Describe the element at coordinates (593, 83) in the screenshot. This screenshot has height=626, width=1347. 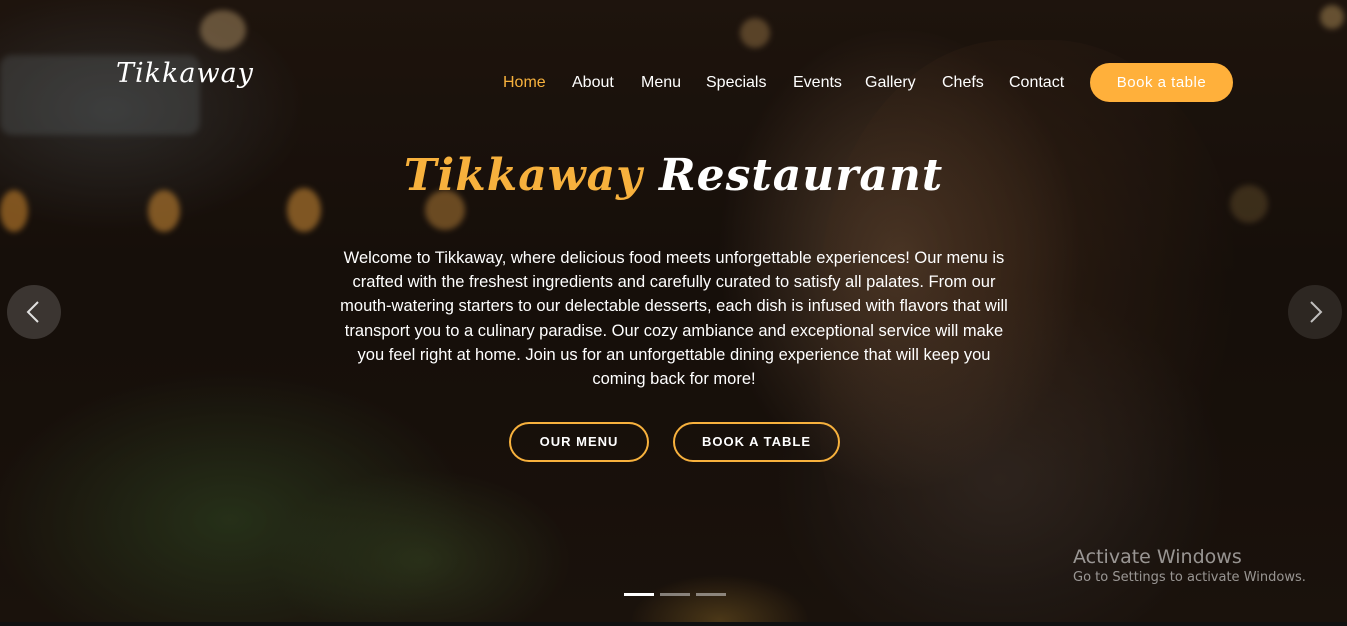
I see `nav-item-about: About` at that location.